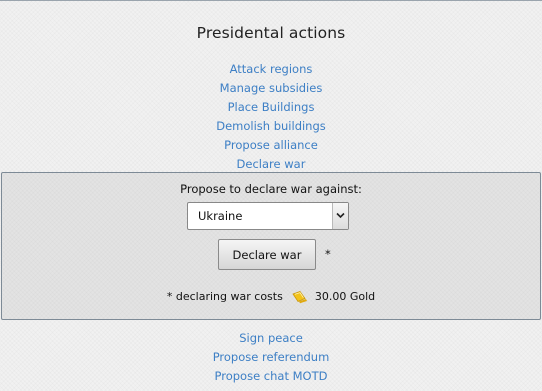  I want to click on required-asterisk: *, so click(328, 254).